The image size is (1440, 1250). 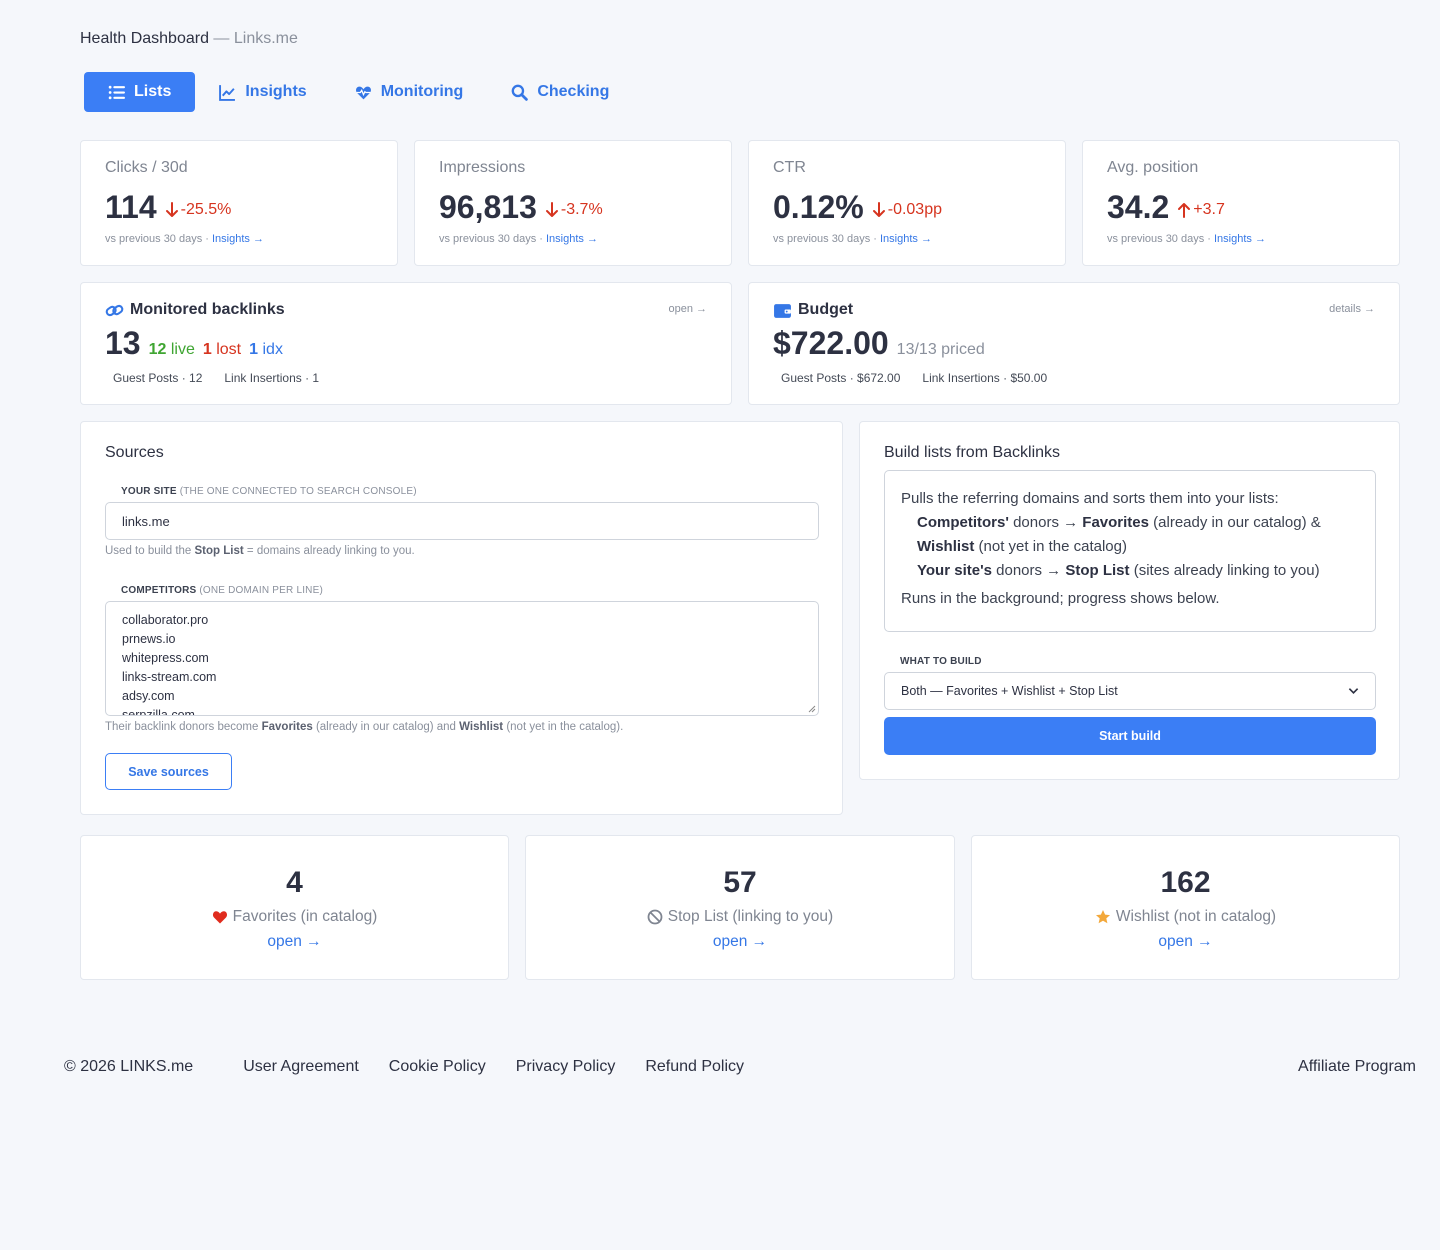 What do you see at coordinates (789, 167) in the screenshot?
I see `metric-label: CTR` at bounding box center [789, 167].